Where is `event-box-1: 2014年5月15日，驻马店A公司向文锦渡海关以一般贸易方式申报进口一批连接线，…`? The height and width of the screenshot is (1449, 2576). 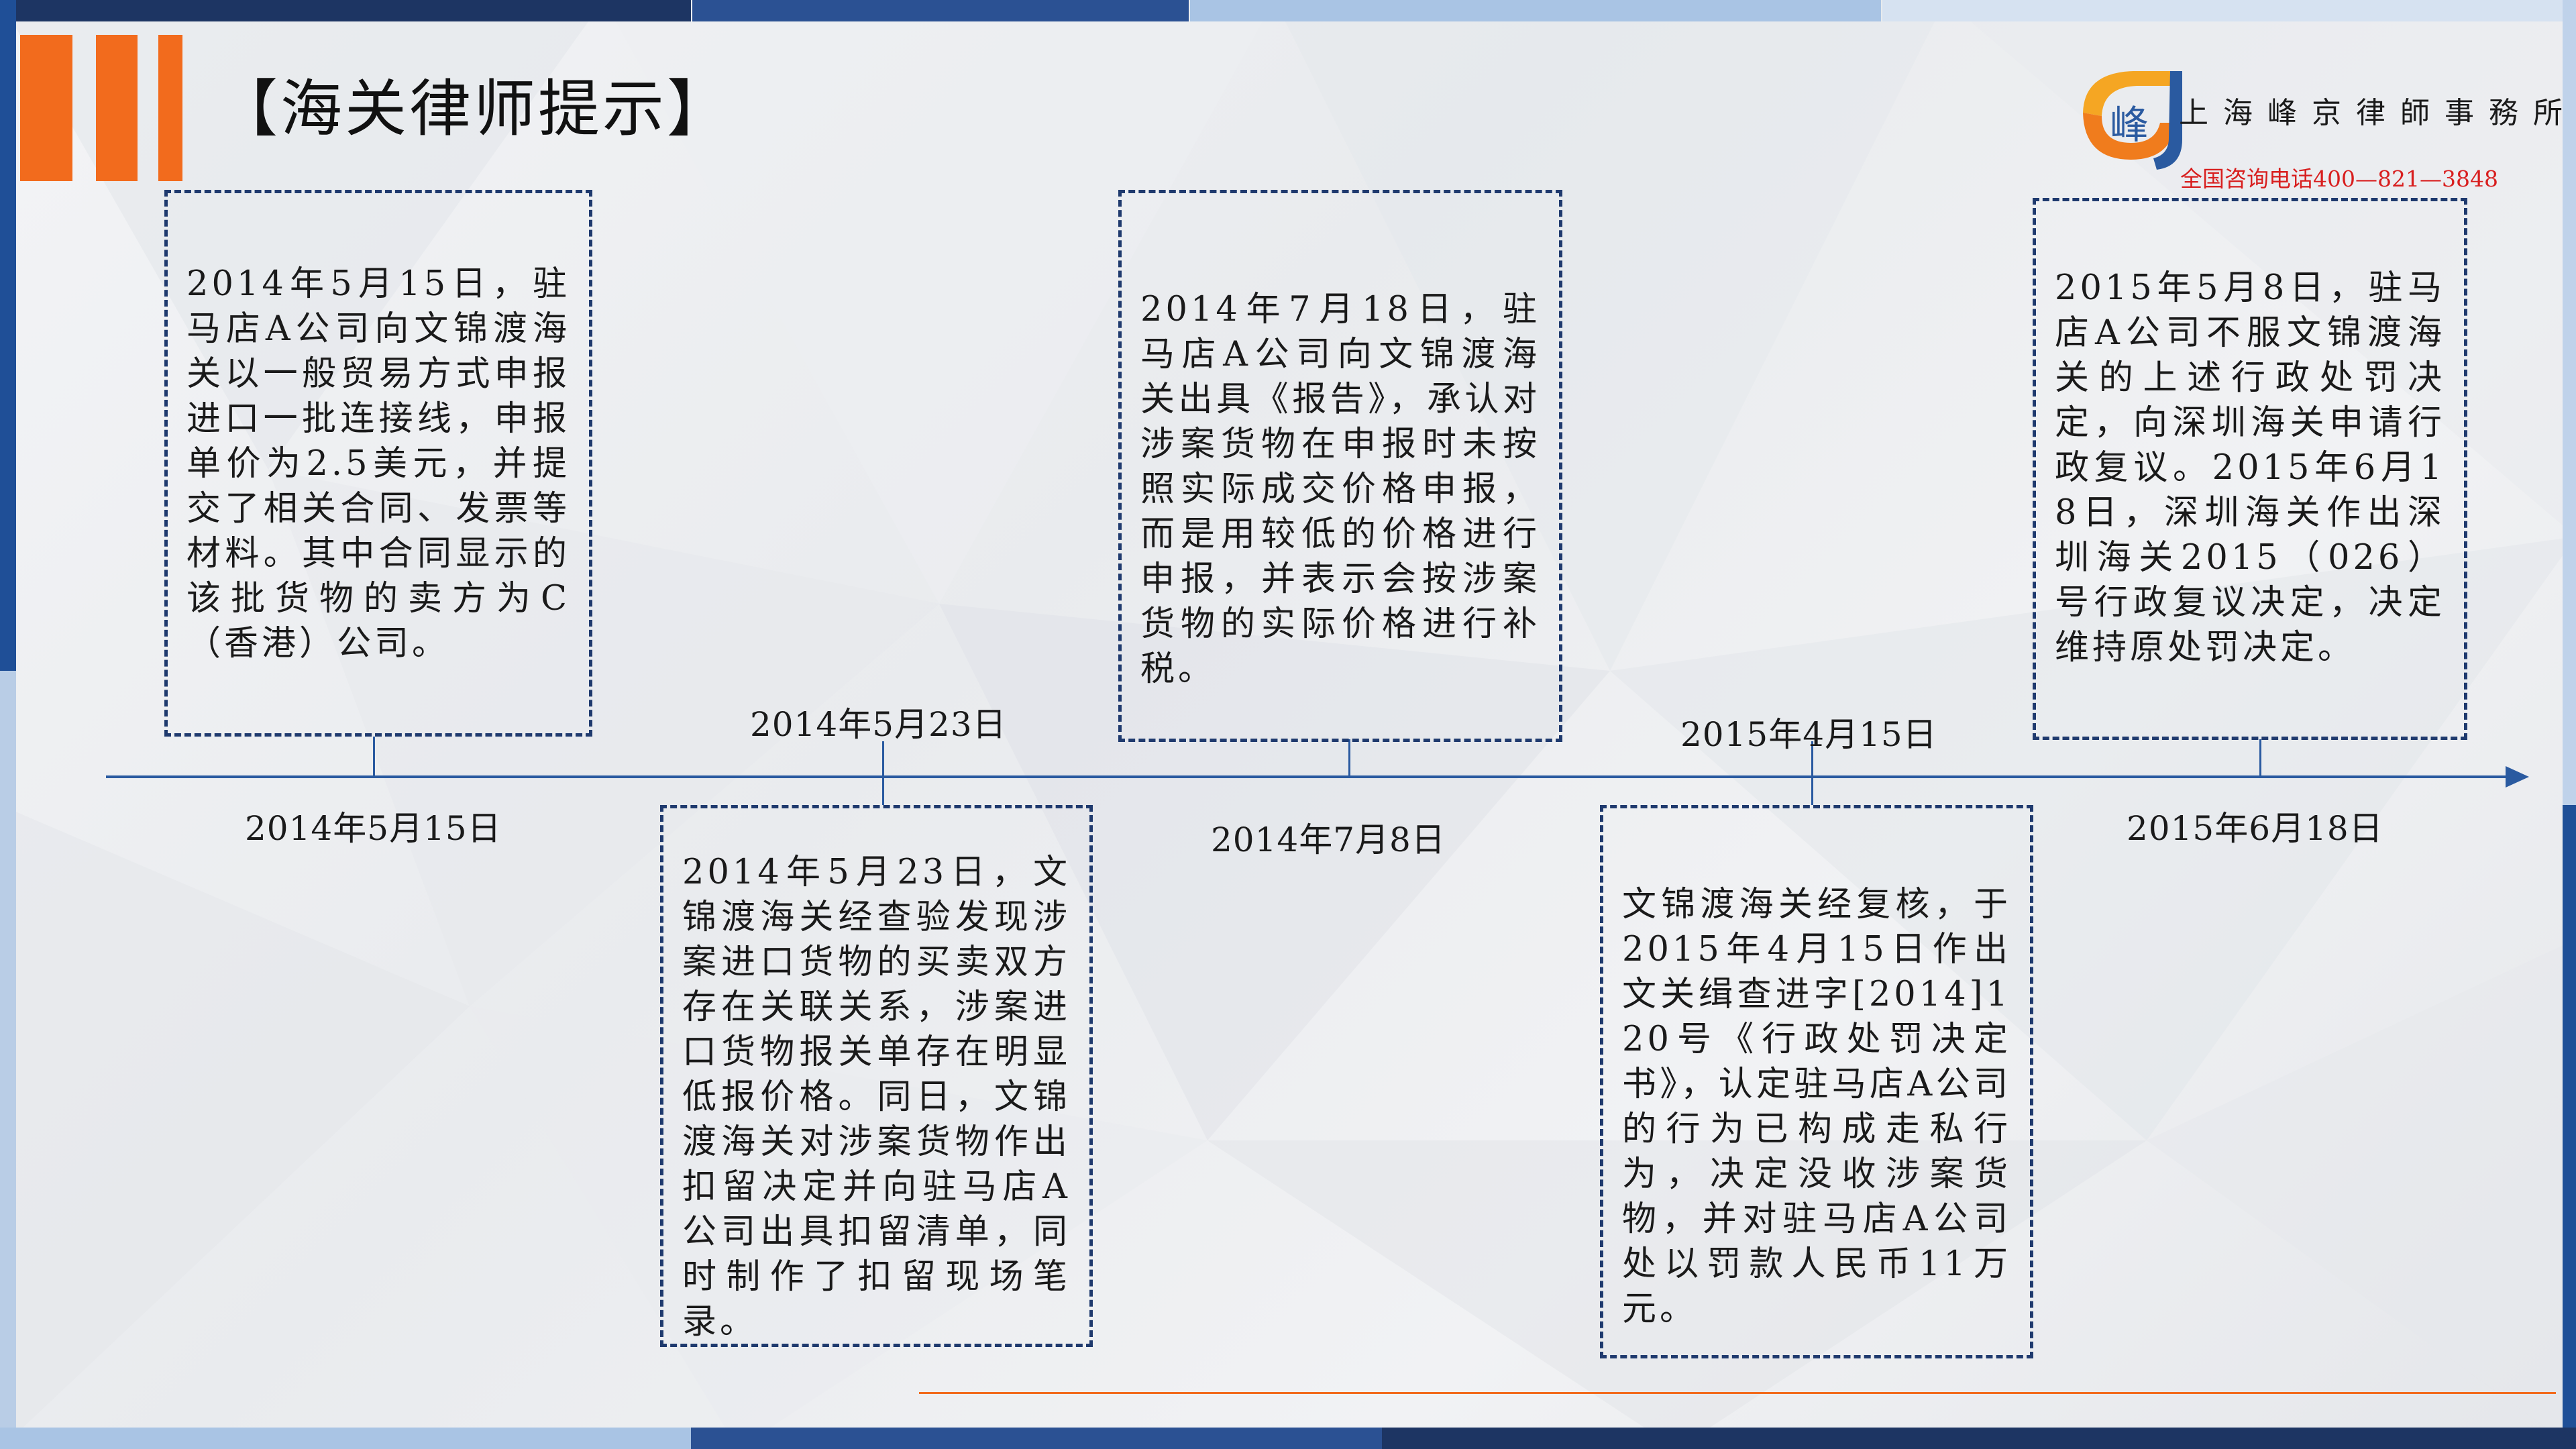 event-box-1: 2014年5月15日，驻马店A公司向文锦渡海关以一般贸易方式申报进口一批连接线，… is located at coordinates (378, 463).